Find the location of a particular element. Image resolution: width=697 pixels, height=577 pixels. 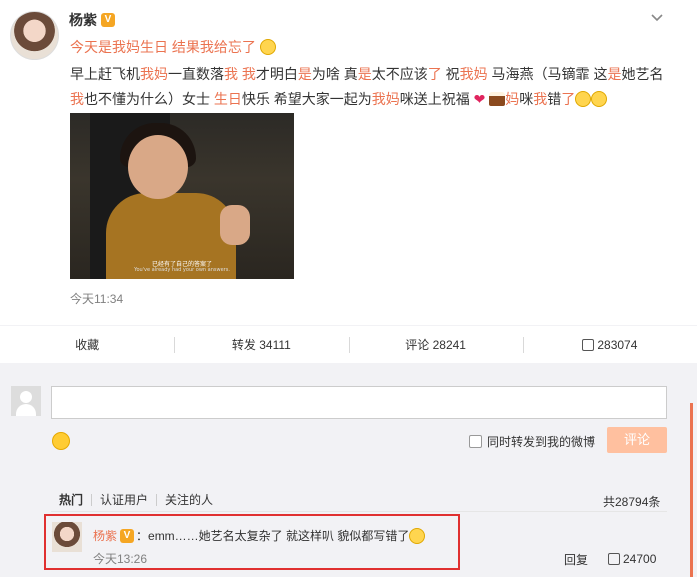

like-count: 283074 is located at coordinates (617, 344).